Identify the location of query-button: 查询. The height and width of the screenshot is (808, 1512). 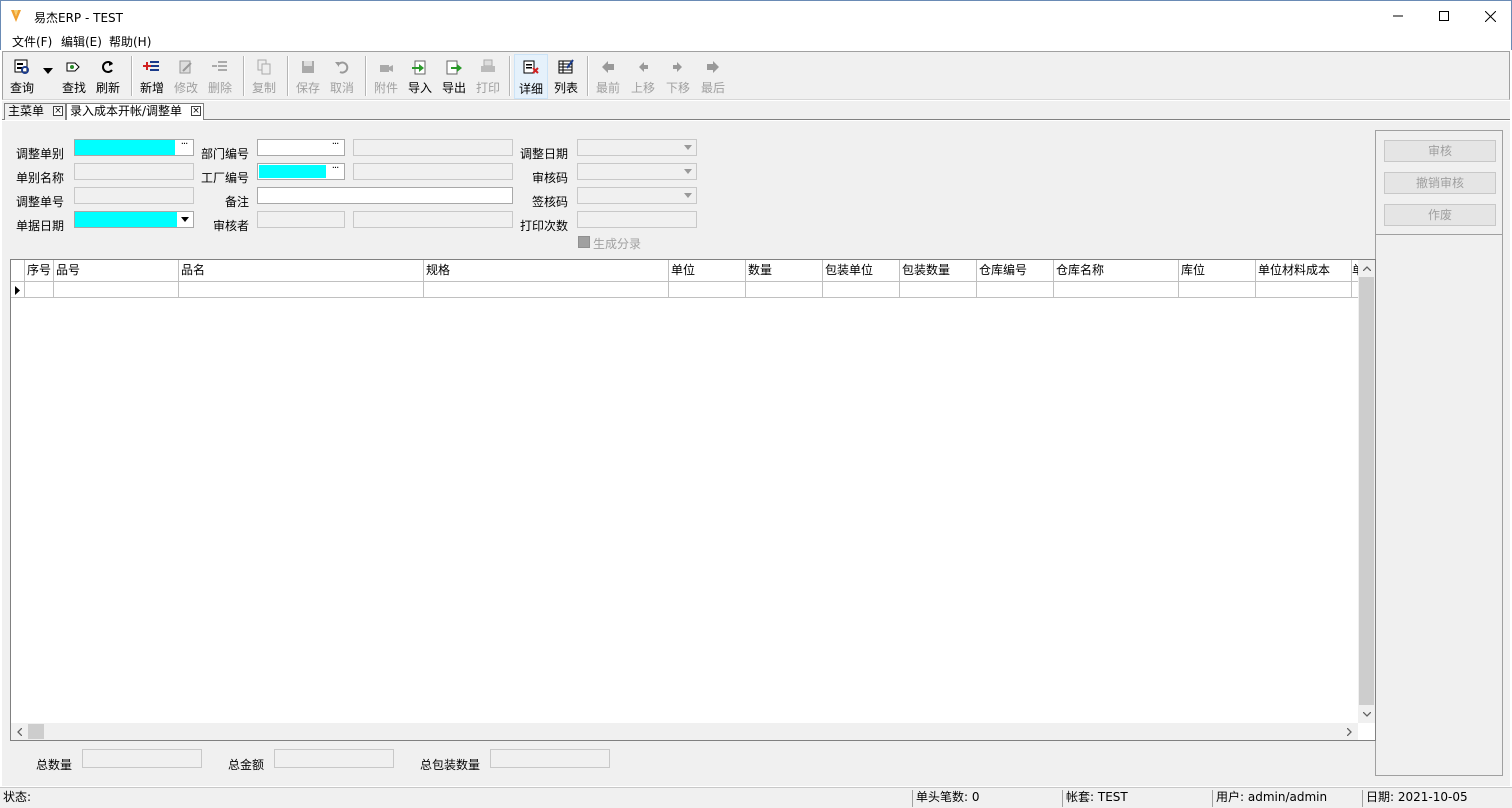
(22, 77).